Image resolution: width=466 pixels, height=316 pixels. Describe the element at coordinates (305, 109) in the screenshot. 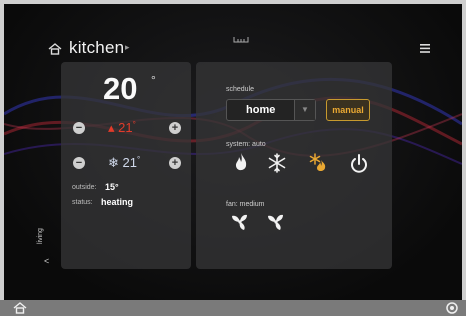

I see `chevron-down-icon: ▼` at that location.